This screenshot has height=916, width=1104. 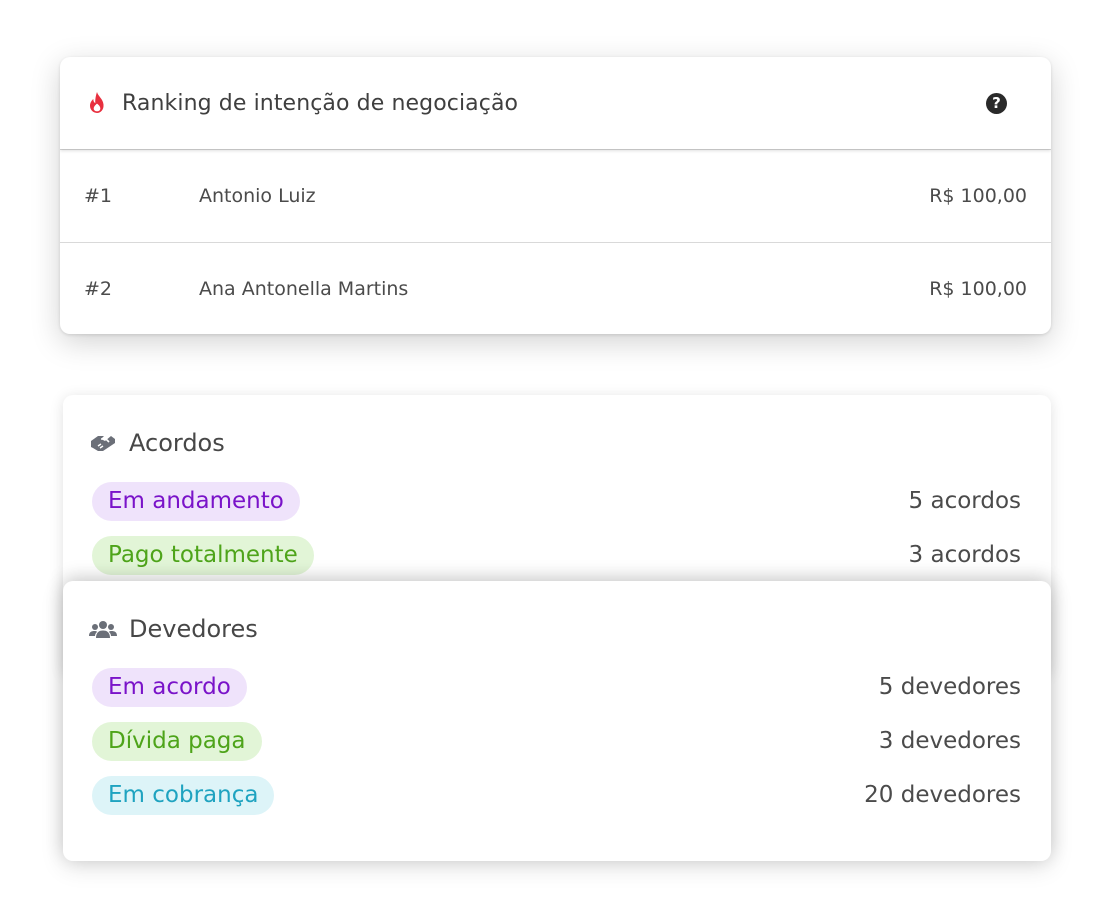 I want to click on status-badge: Em cobrança, so click(x=183, y=795).